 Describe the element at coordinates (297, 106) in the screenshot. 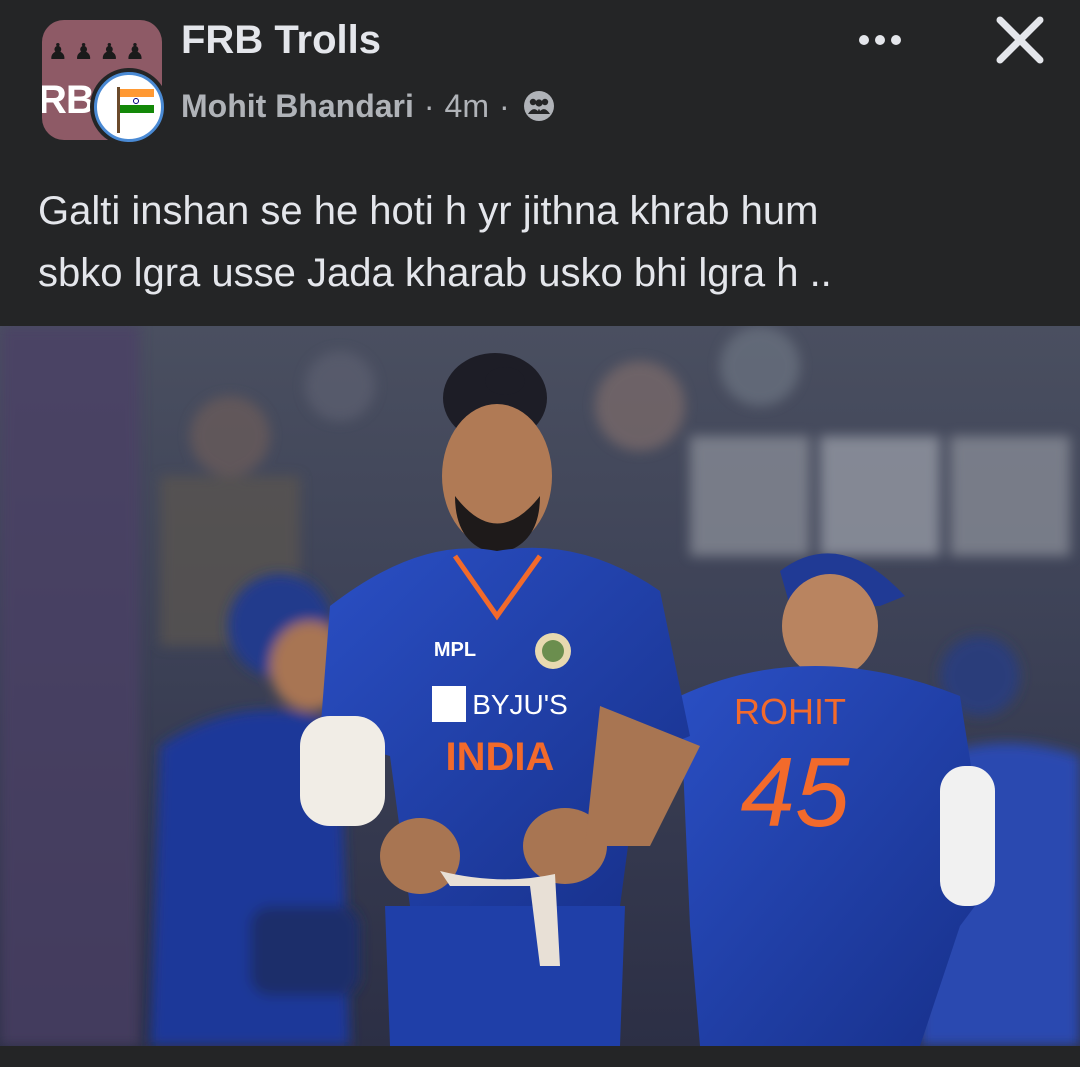

I see `author-name-link: Mohit Bhandari` at that location.